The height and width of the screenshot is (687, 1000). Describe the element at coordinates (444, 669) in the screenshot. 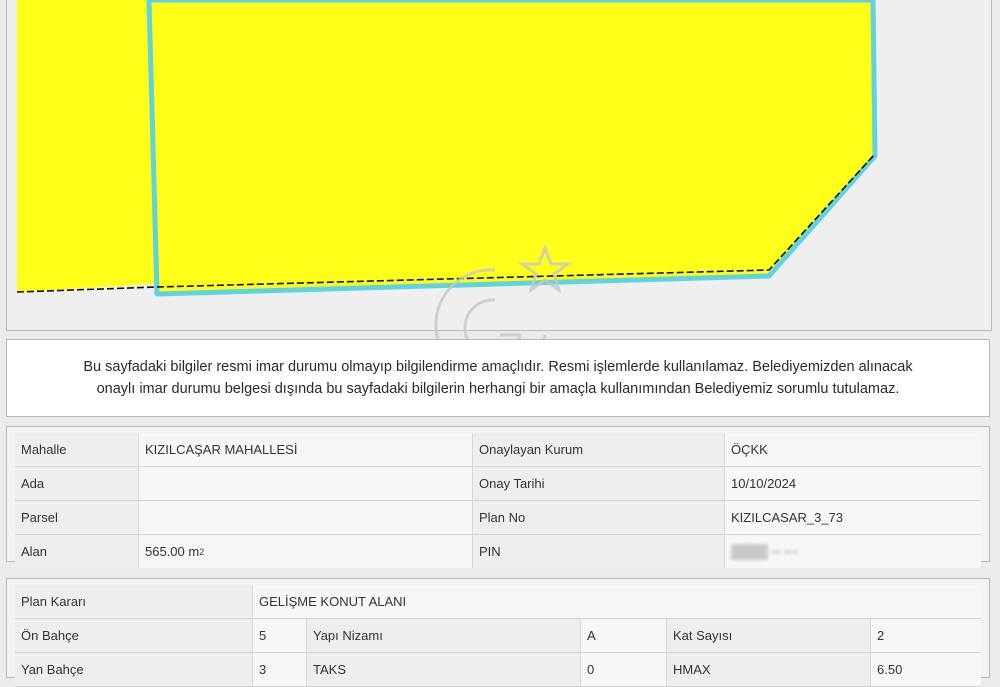

I see `taks-label: TAKS` at that location.